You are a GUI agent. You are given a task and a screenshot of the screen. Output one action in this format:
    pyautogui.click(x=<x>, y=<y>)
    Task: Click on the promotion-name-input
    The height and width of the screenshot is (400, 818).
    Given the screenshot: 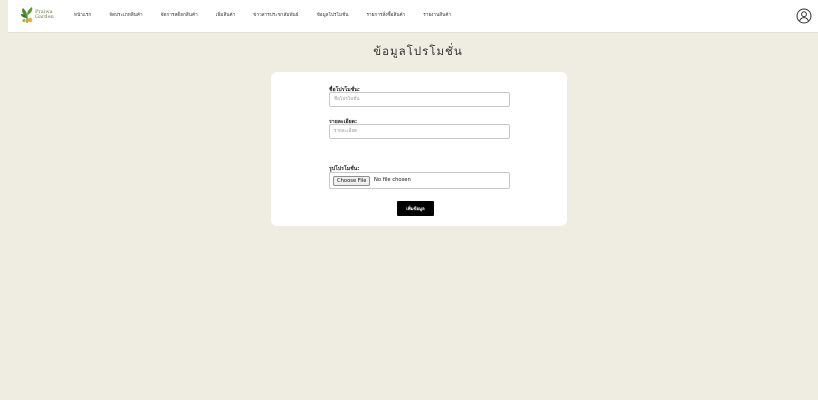 What is the action you would take?
    pyautogui.click(x=419, y=99)
    